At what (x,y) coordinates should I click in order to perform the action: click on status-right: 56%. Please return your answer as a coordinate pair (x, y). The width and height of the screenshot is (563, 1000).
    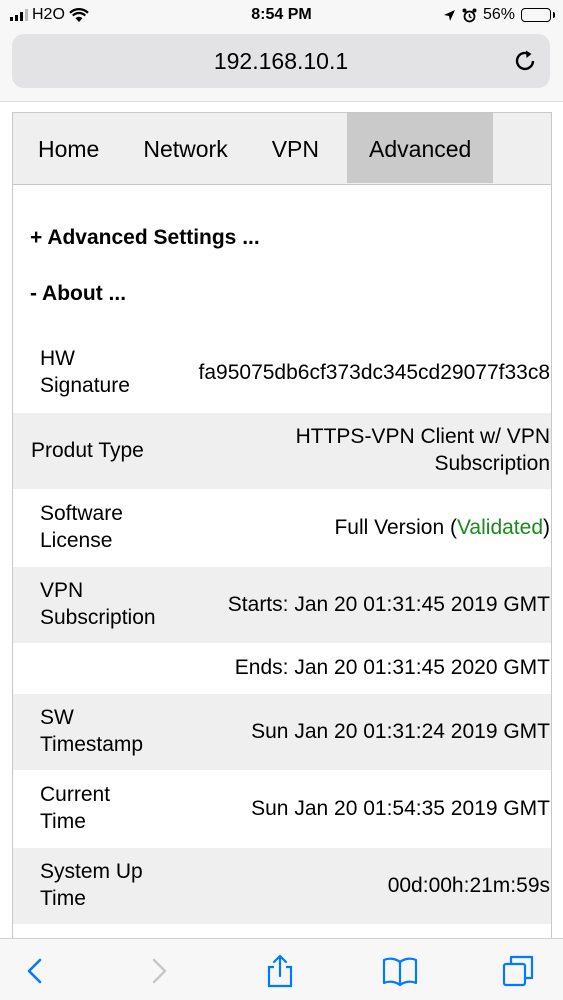
    Looking at the image, I should click on (499, 15).